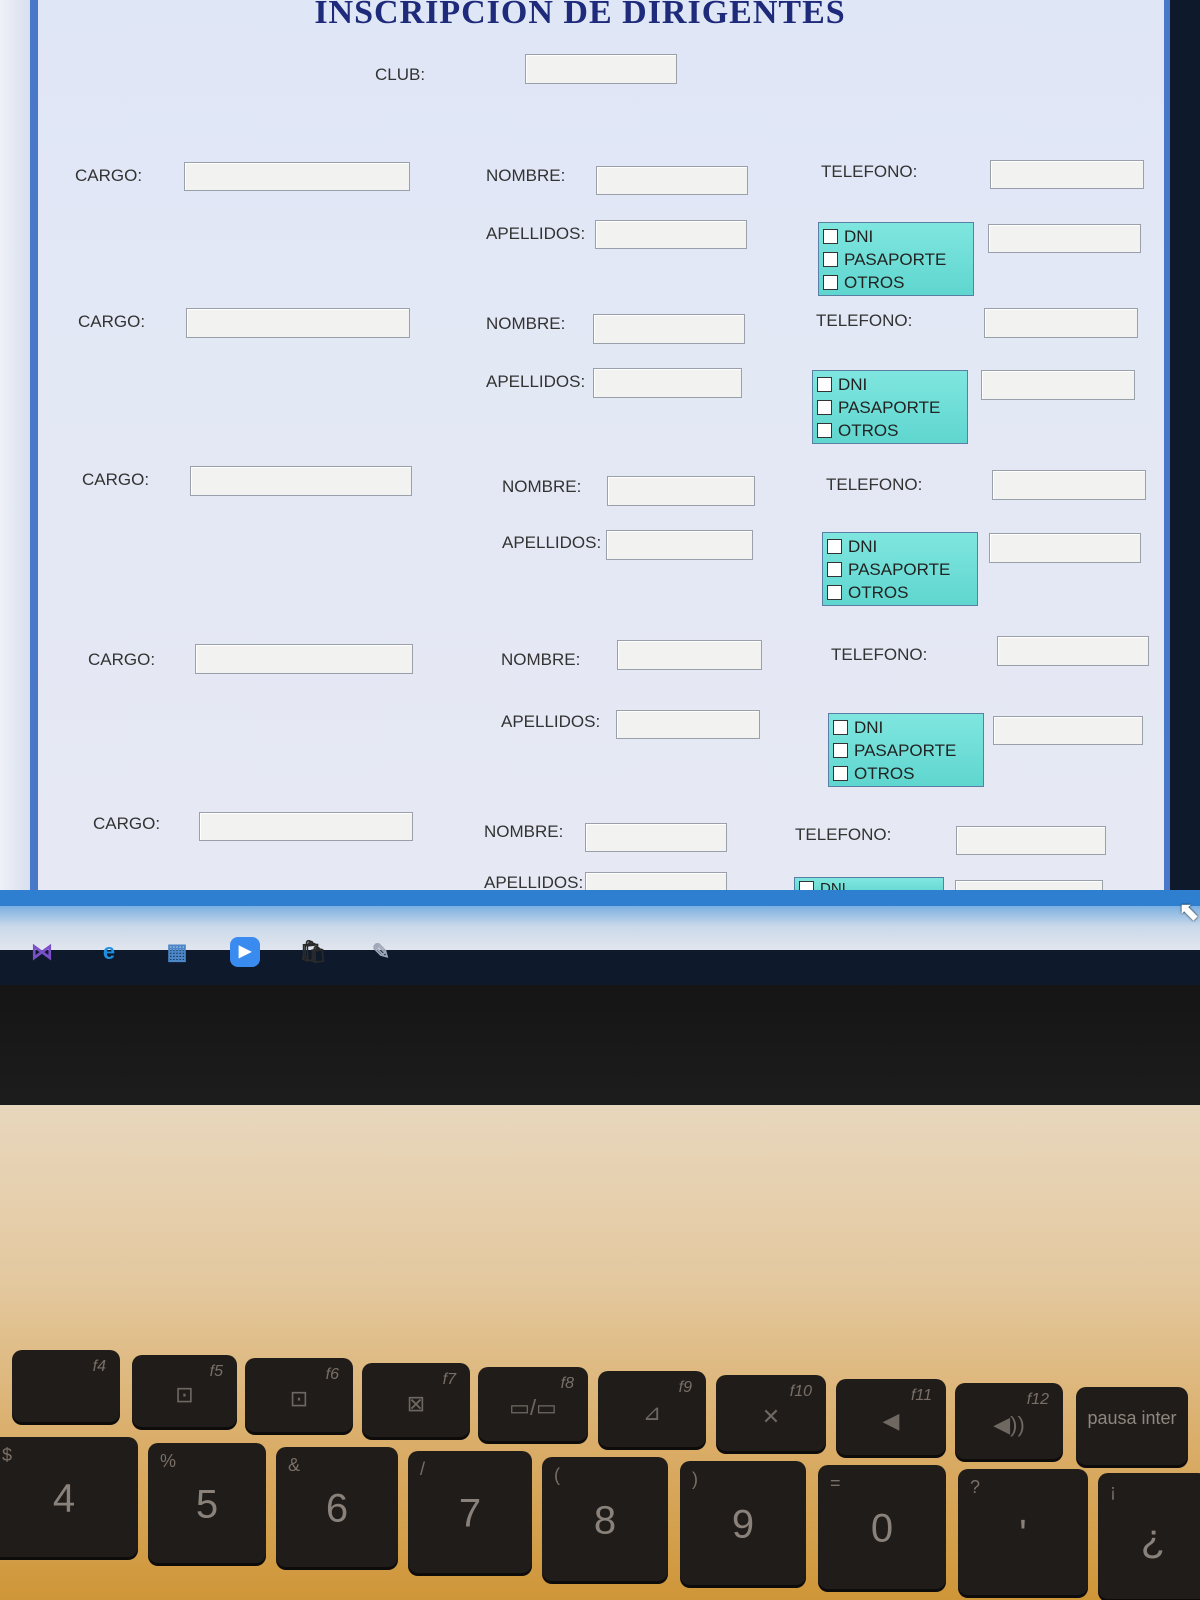 Image resolution: width=1200 pixels, height=1600 pixels. What do you see at coordinates (601, 69) in the screenshot?
I see `club-input` at bounding box center [601, 69].